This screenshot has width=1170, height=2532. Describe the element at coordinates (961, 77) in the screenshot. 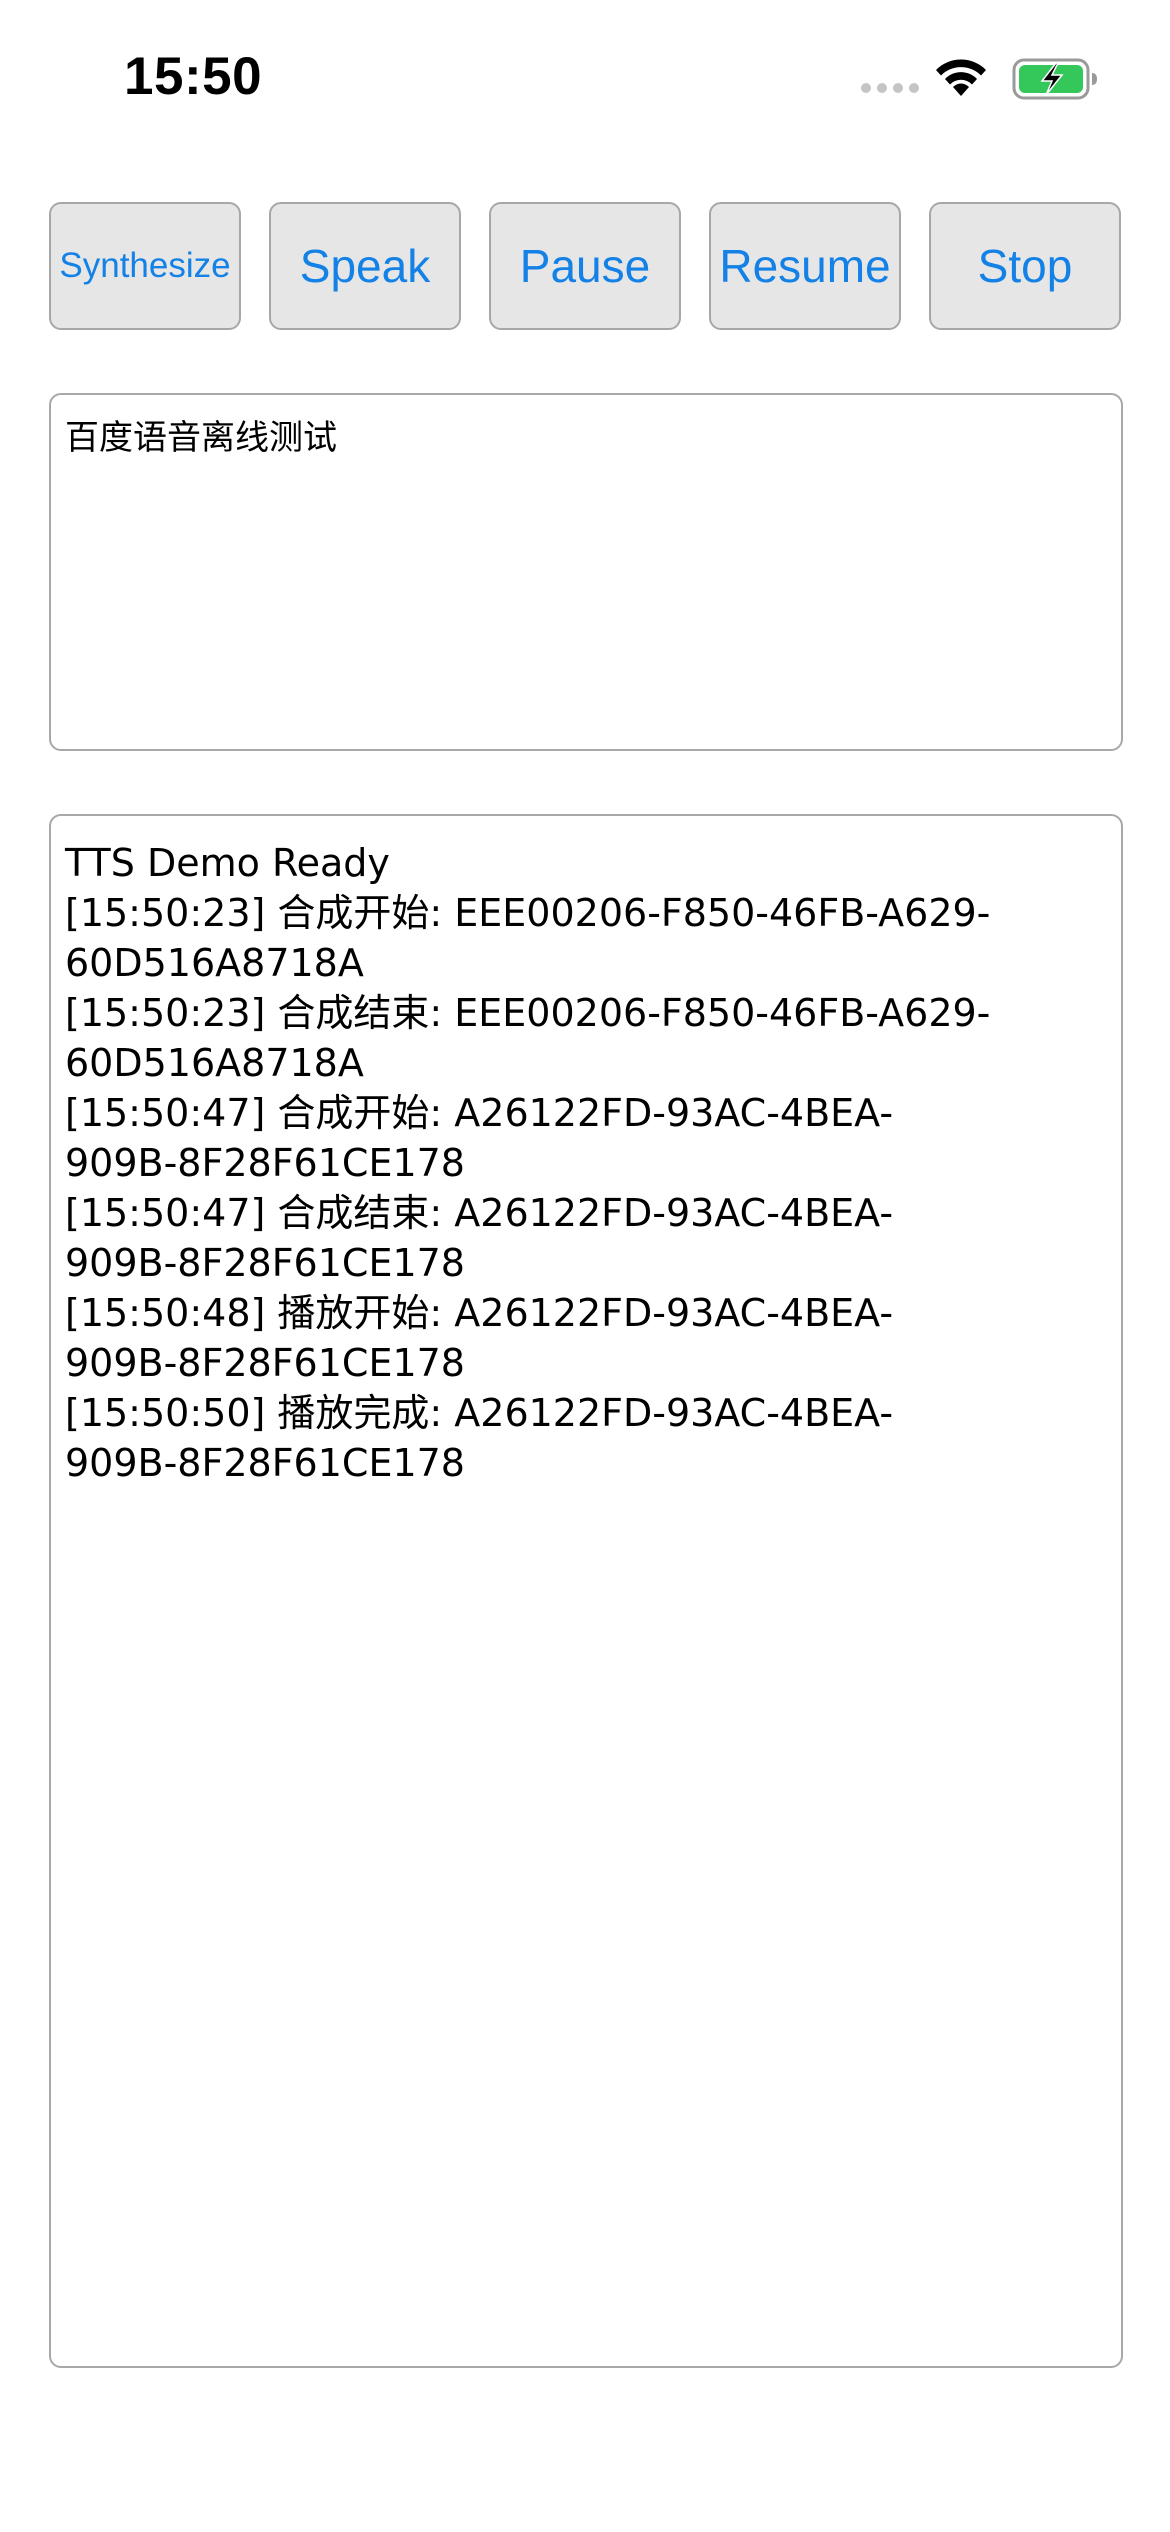

I see `wifi-icon` at that location.